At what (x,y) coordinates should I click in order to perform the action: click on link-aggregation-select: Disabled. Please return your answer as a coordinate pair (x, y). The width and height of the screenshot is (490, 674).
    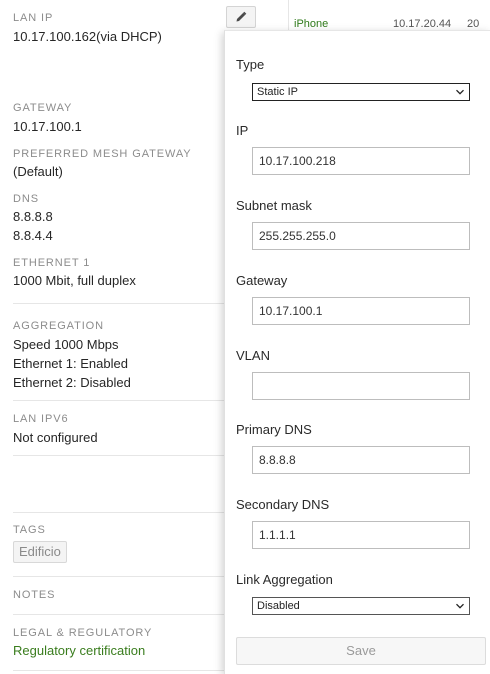
    Looking at the image, I should click on (361, 606).